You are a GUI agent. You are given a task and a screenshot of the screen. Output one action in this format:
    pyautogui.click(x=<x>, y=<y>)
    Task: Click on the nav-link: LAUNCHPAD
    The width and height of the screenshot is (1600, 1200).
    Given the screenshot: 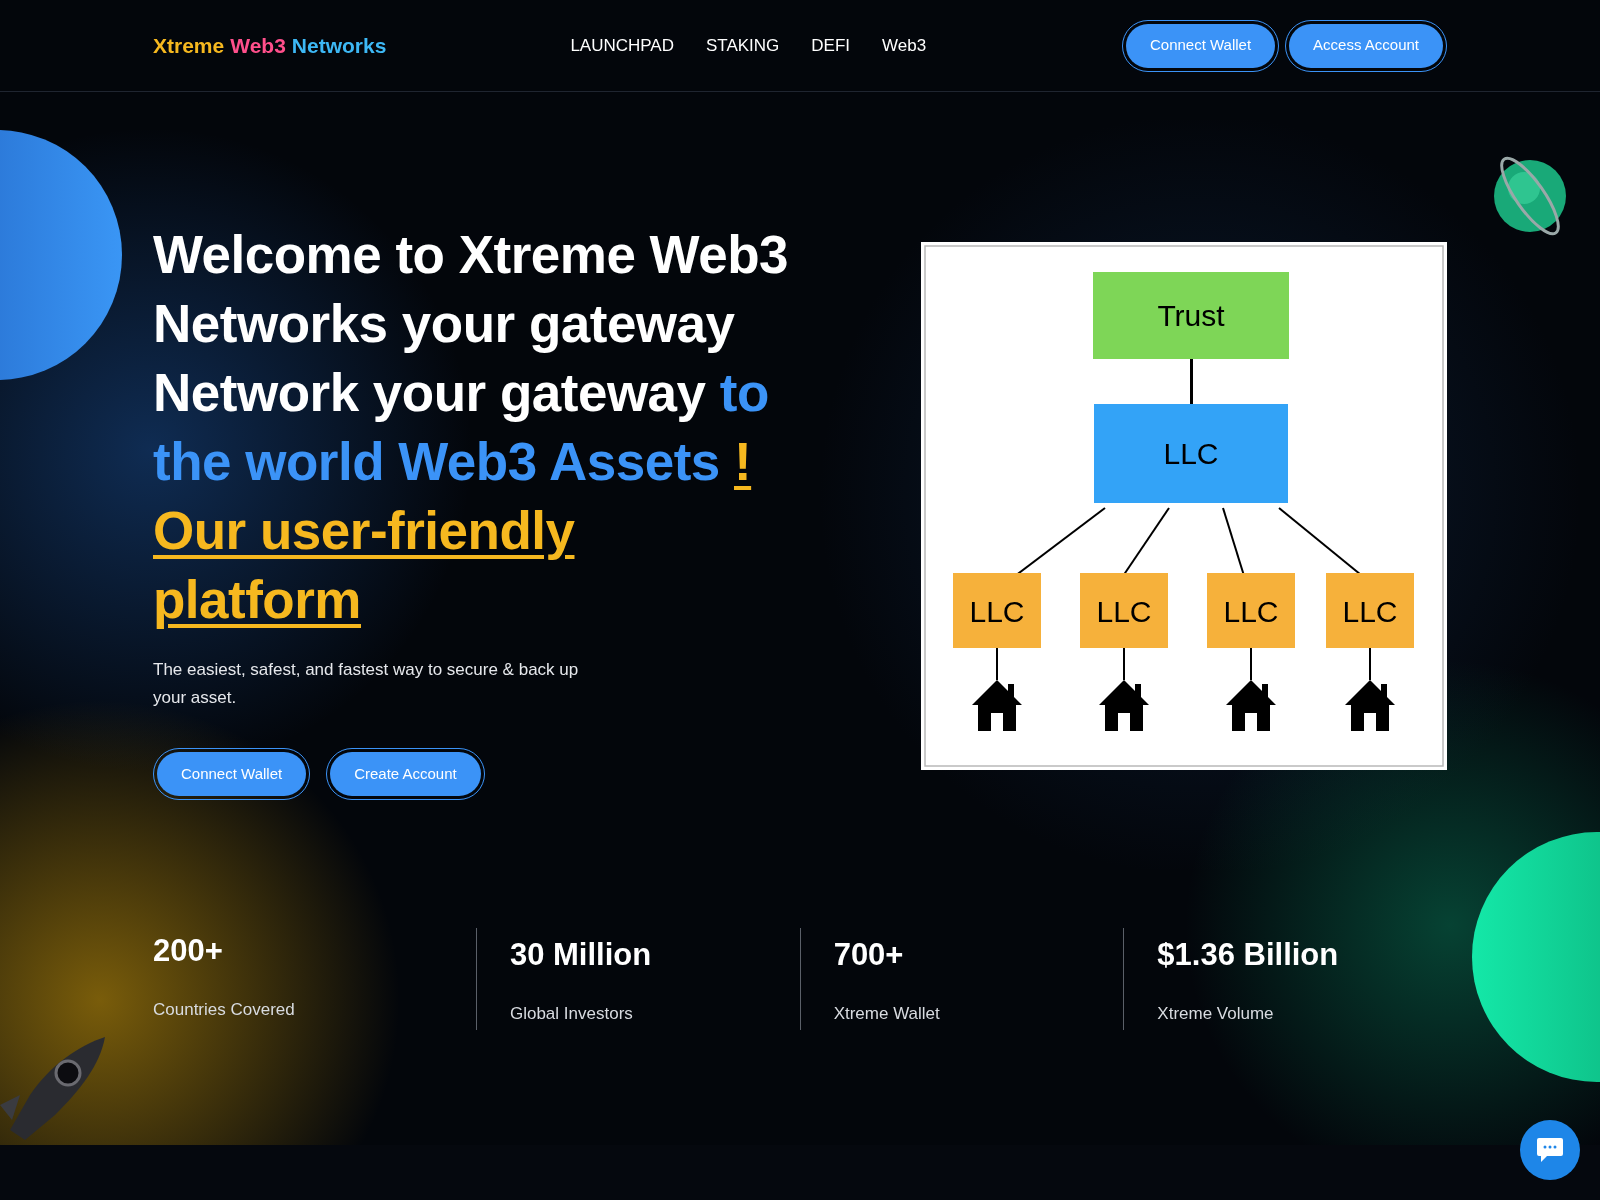 What is the action you would take?
    pyautogui.click(x=622, y=45)
    